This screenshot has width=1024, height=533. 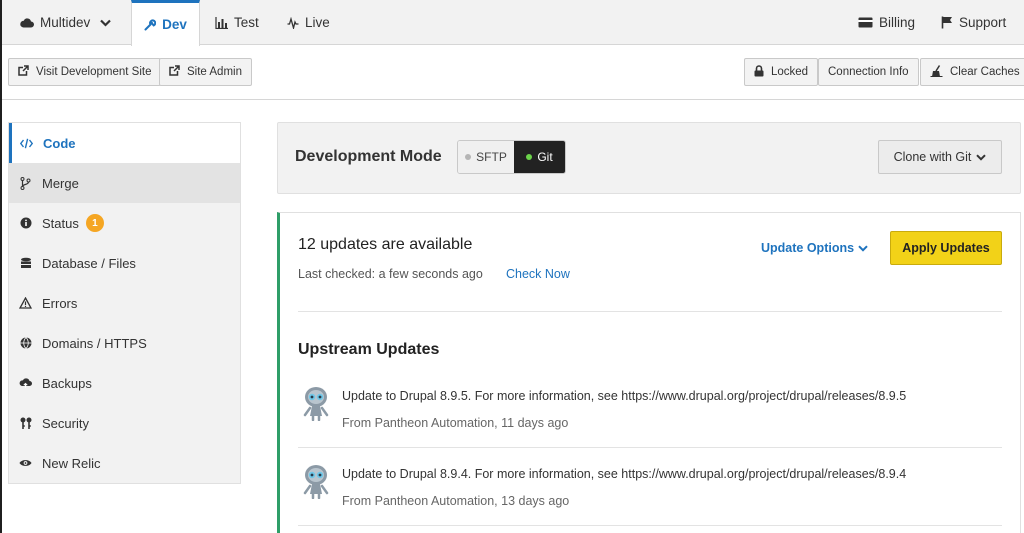 I want to click on flag-icon, so click(x=947, y=22).